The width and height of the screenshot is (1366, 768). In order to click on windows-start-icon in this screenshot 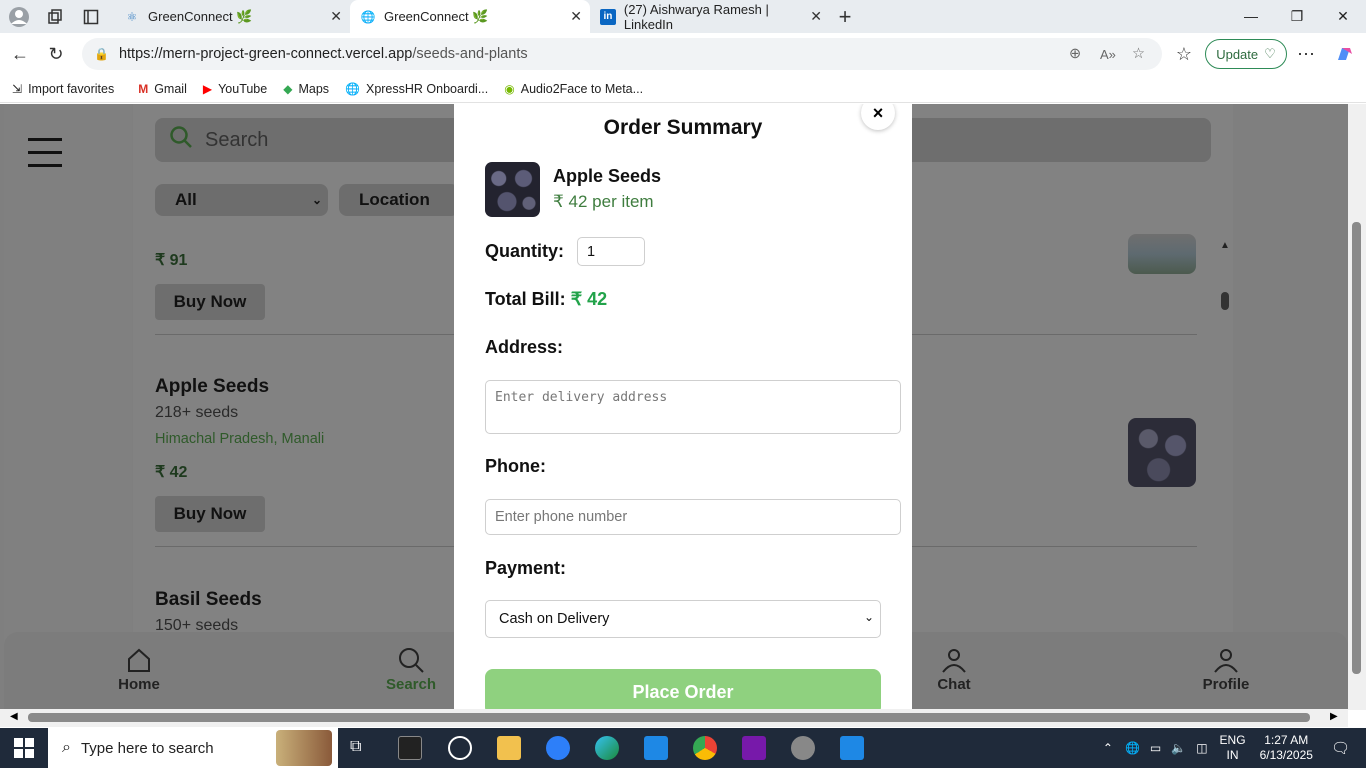, I will do `click(24, 748)`.